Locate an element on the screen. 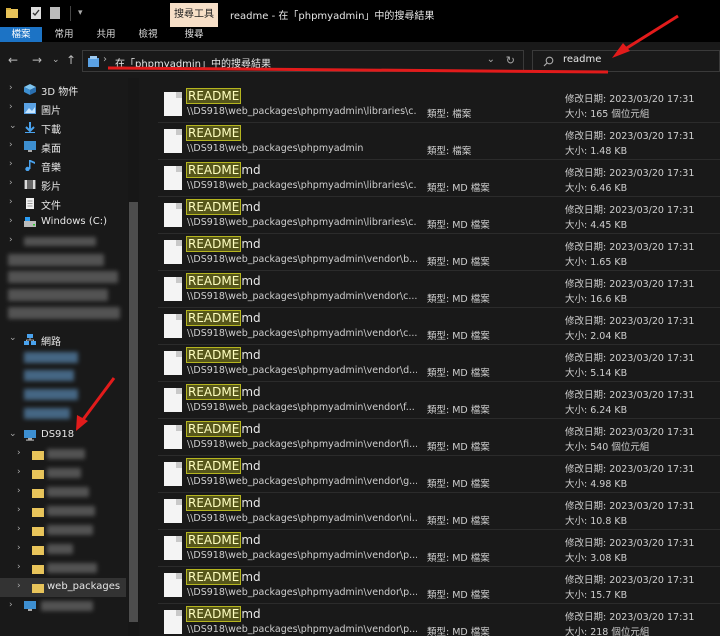  annotation-arrow-search is located at coordinates (650, 33).